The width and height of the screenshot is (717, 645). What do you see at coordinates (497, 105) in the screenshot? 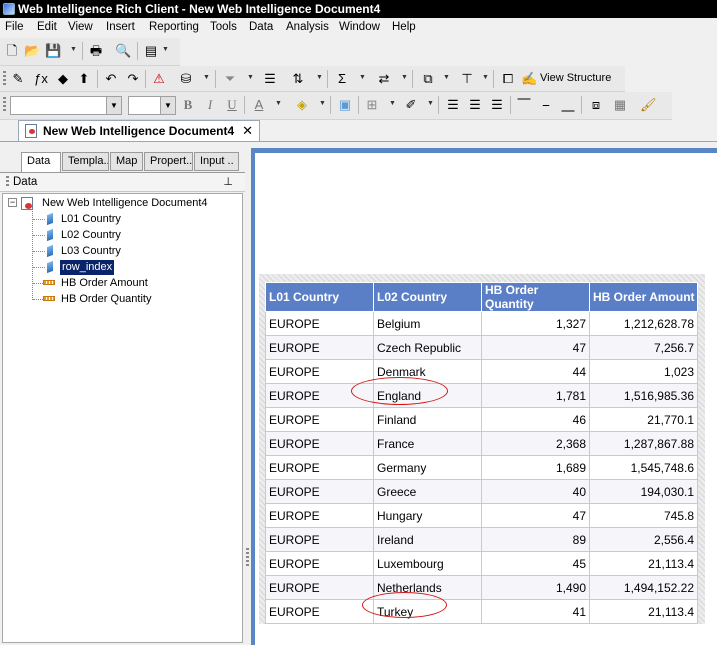
I see `align-right-icon: ☰` at bounding box center [497, 105].